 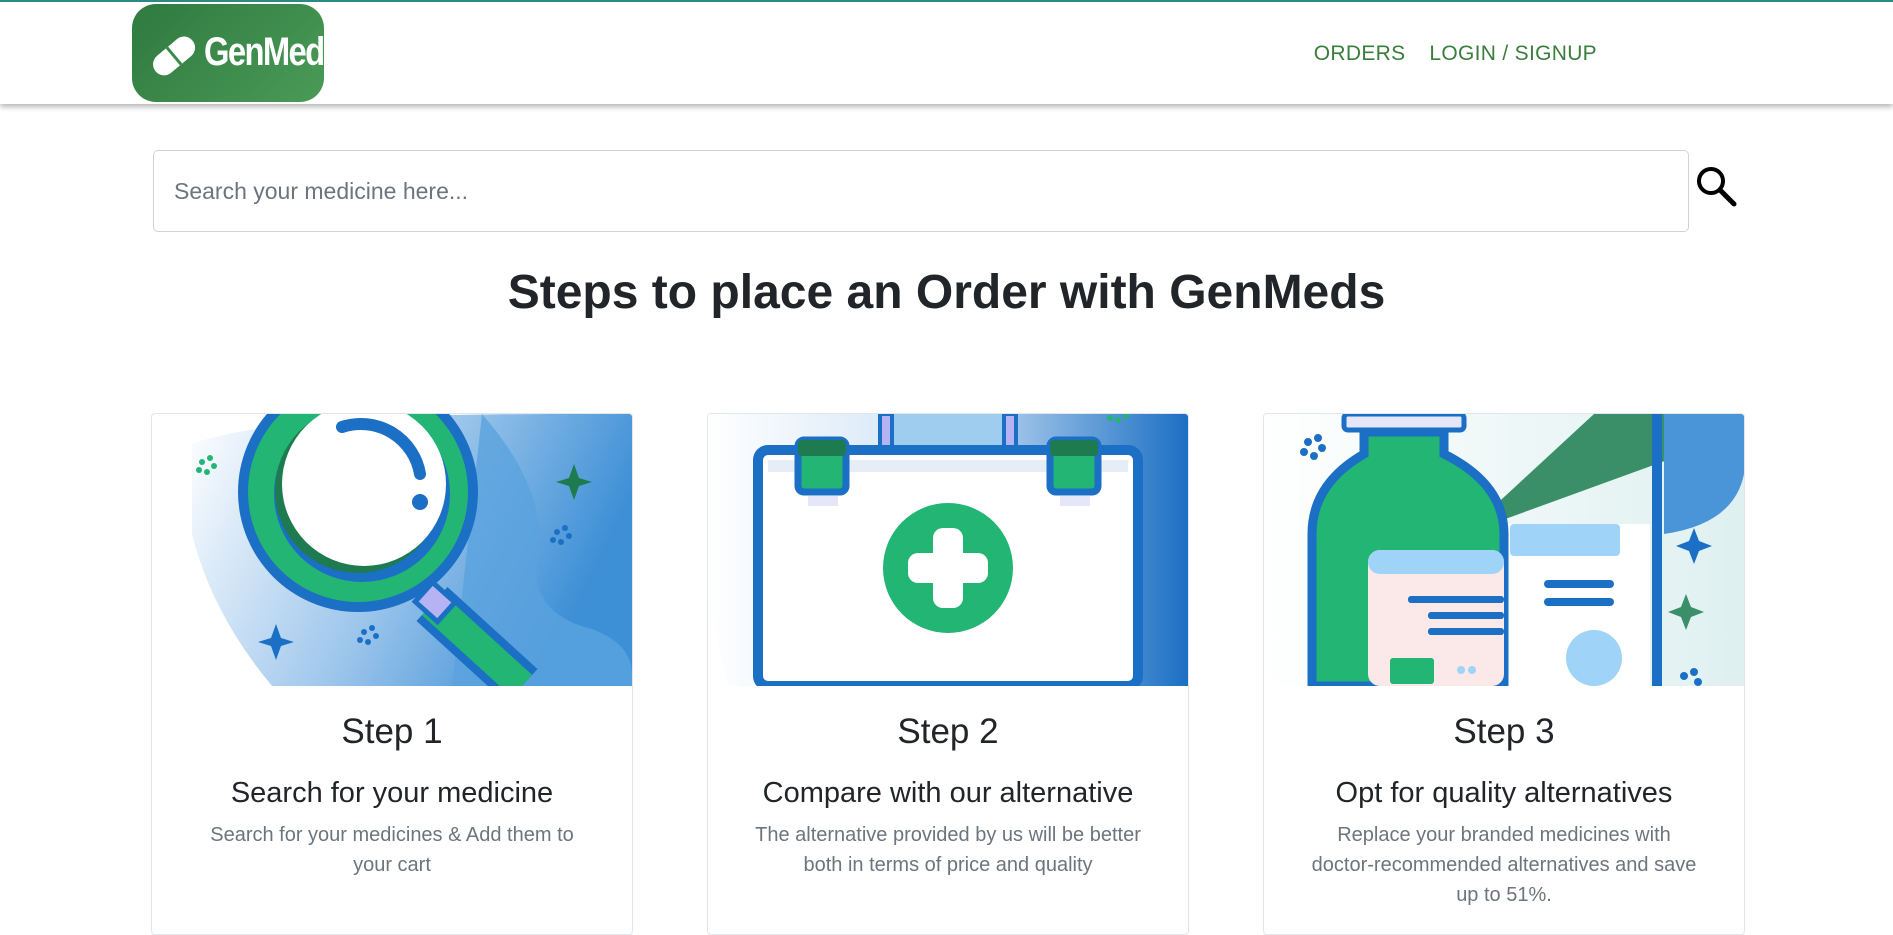 I want to click on medicine-bottle-illustration, so click(x=1504, y=550).